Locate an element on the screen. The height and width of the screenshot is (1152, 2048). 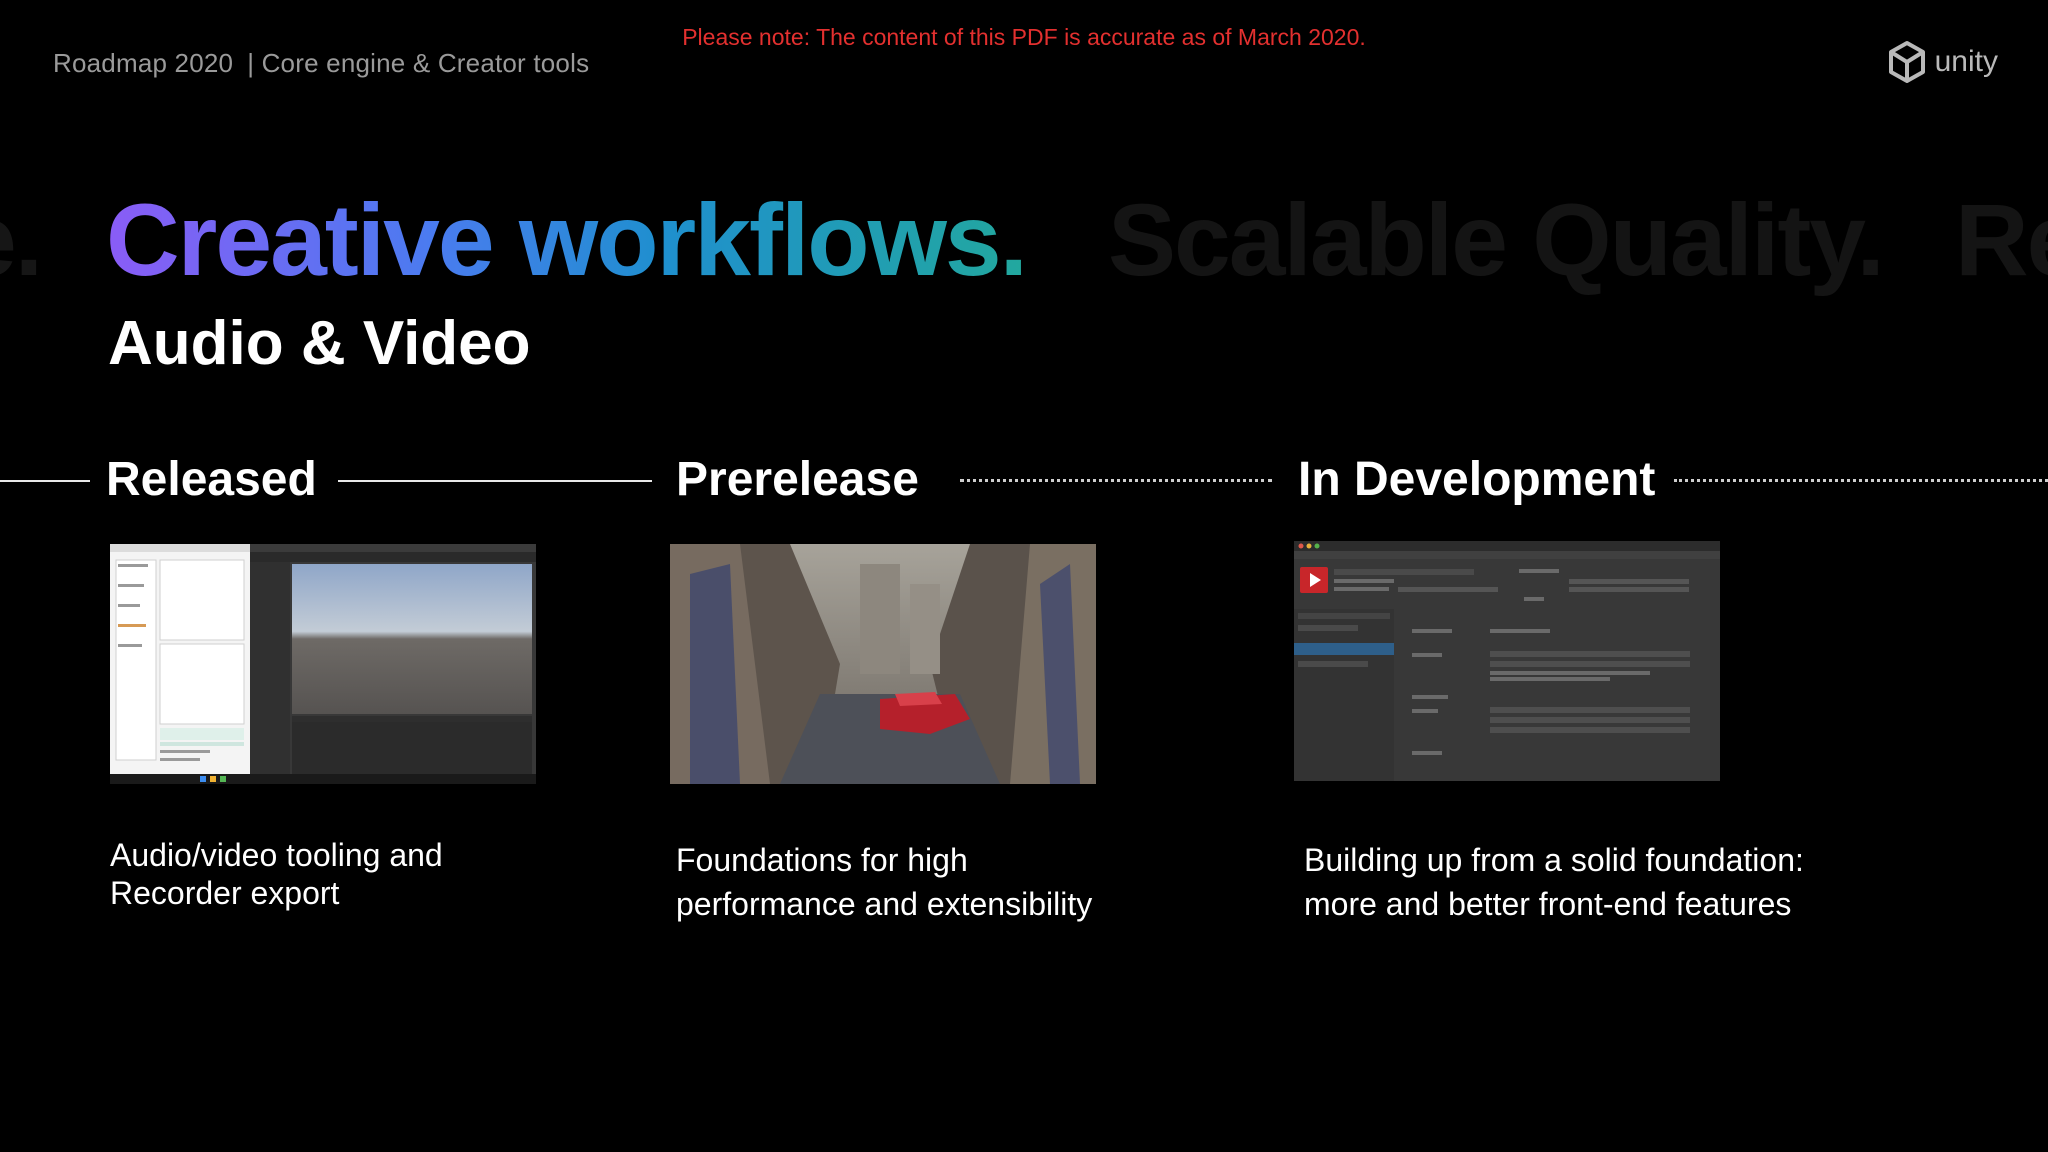
prerelease-caption-line-2: performance and extensibility is located at coordinates (884, 904).